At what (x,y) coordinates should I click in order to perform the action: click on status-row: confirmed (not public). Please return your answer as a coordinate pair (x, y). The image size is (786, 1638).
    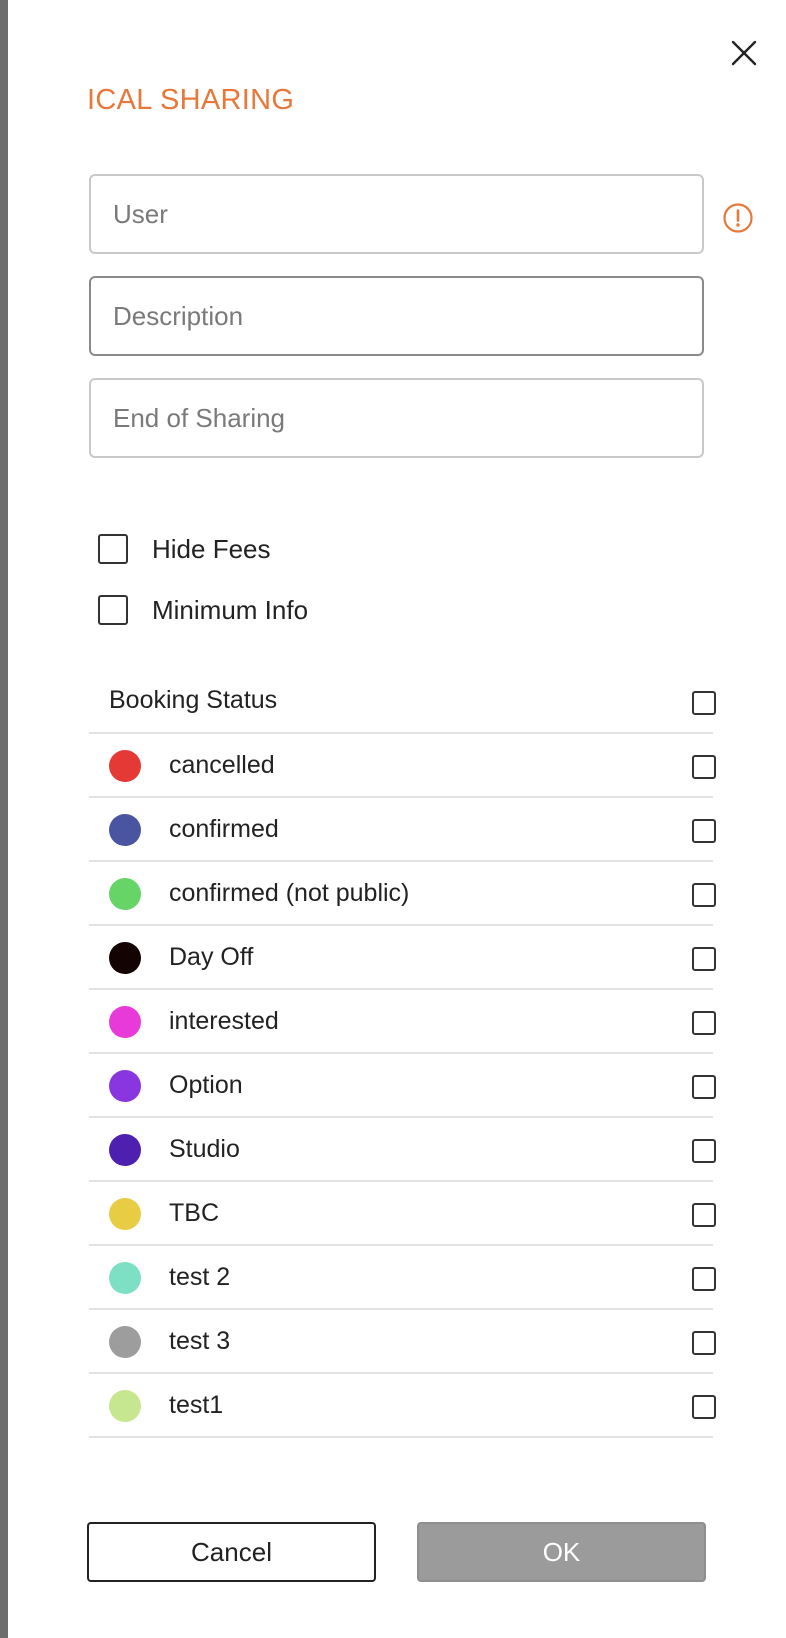
    Looking at the image, I should click on (402, 894).